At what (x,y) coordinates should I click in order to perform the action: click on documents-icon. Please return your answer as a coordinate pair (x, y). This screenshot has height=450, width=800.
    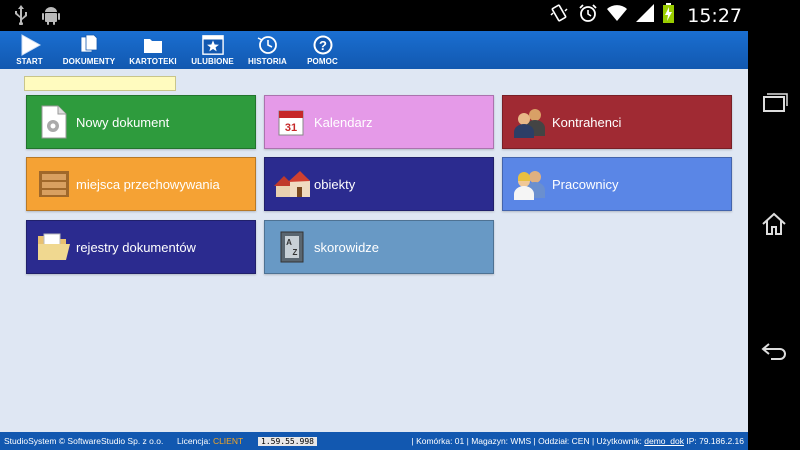
    Looking at the image, I should click on (89, 45).